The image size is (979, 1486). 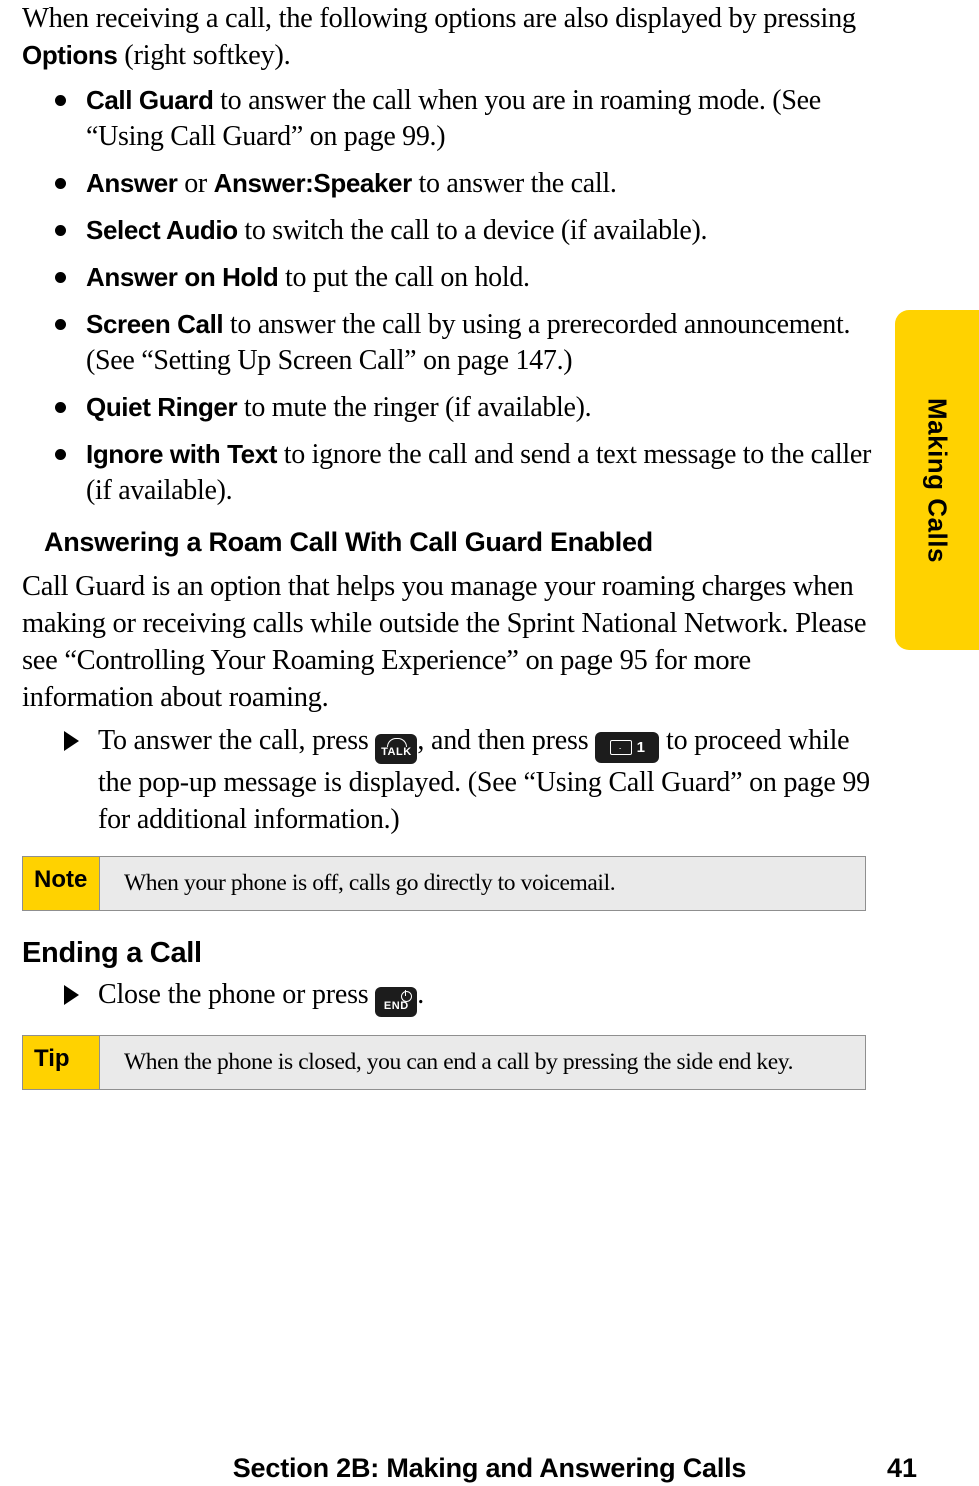 I want to click on section-heading: Ending a Call, so click(x=112, y=953).